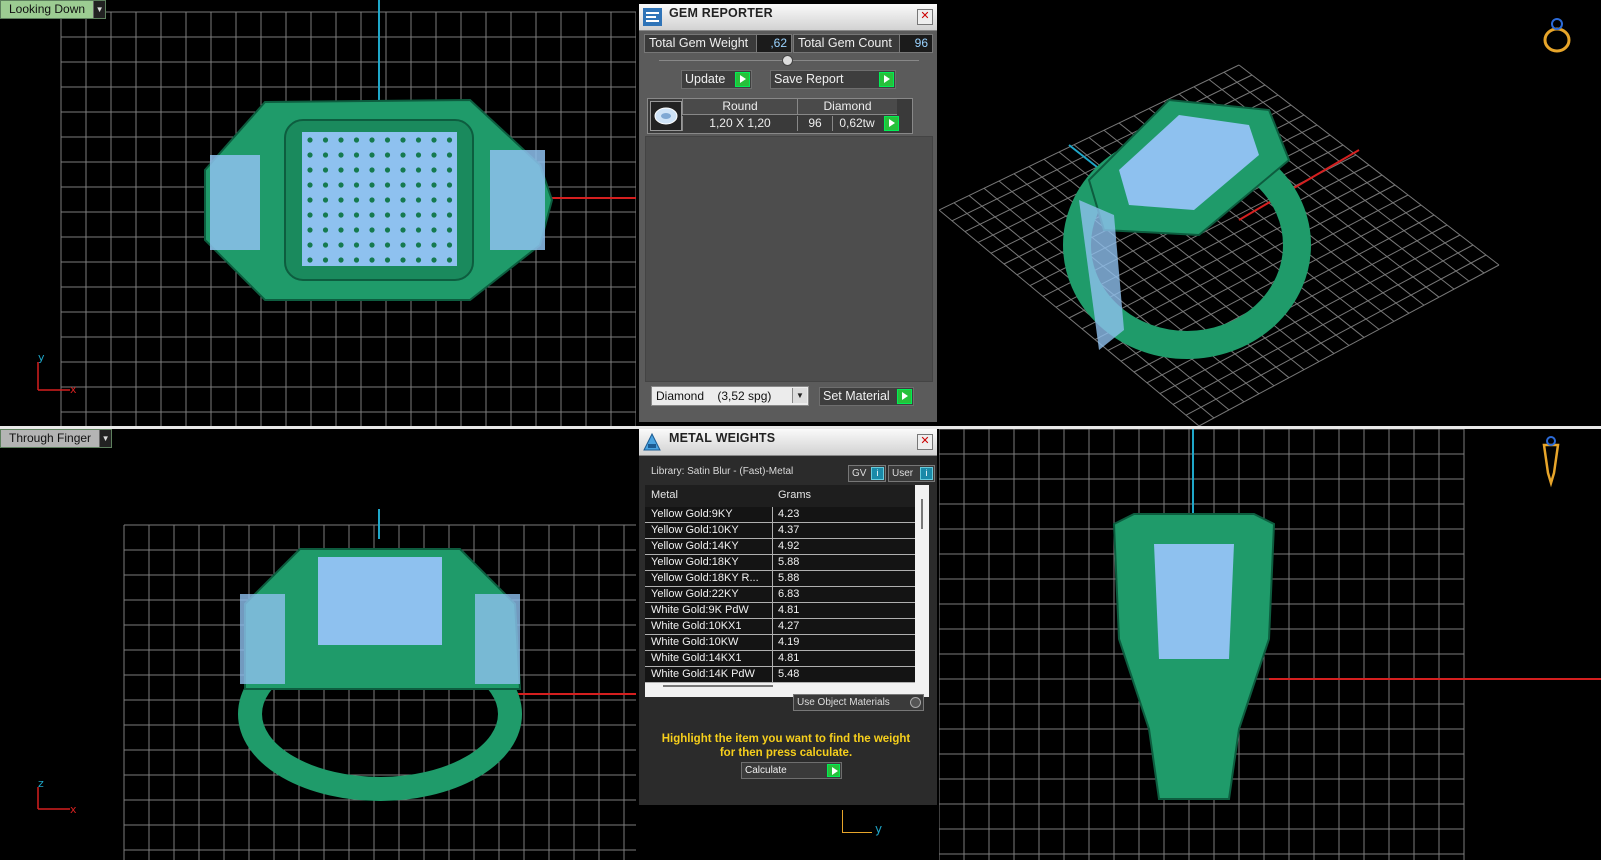 This screenshot has width=1601, height=860. What do you see at coordinates (766, 770) in the screenshot?
I see `calculate-button-label: Calculate` at bounding box center [766, 770].